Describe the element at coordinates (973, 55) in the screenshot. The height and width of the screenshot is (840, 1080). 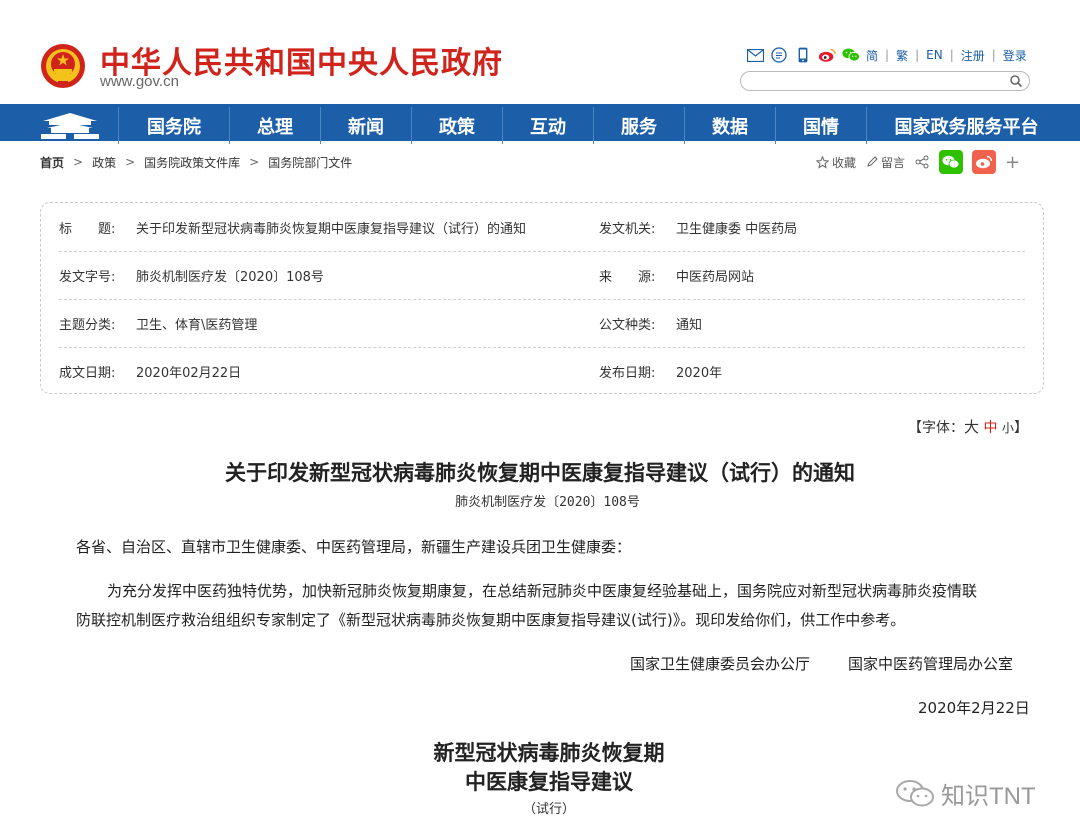
I see `register-link: 注册` at that location.